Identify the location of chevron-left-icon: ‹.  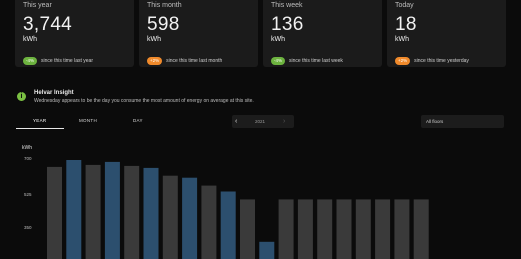
(236, 121).